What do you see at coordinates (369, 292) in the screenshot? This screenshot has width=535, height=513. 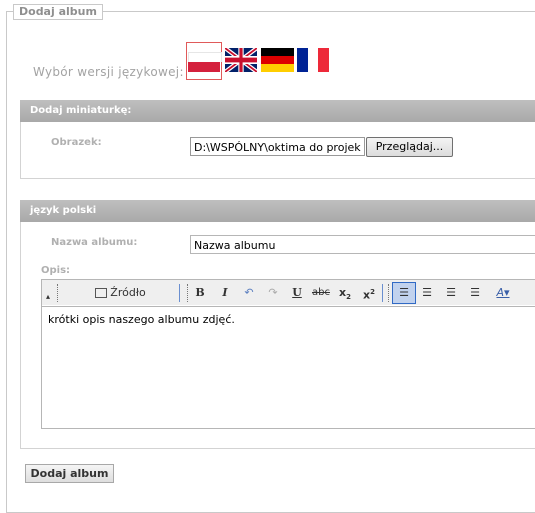 I see `superscript-icon: x2` at bounding box center [369, 292].